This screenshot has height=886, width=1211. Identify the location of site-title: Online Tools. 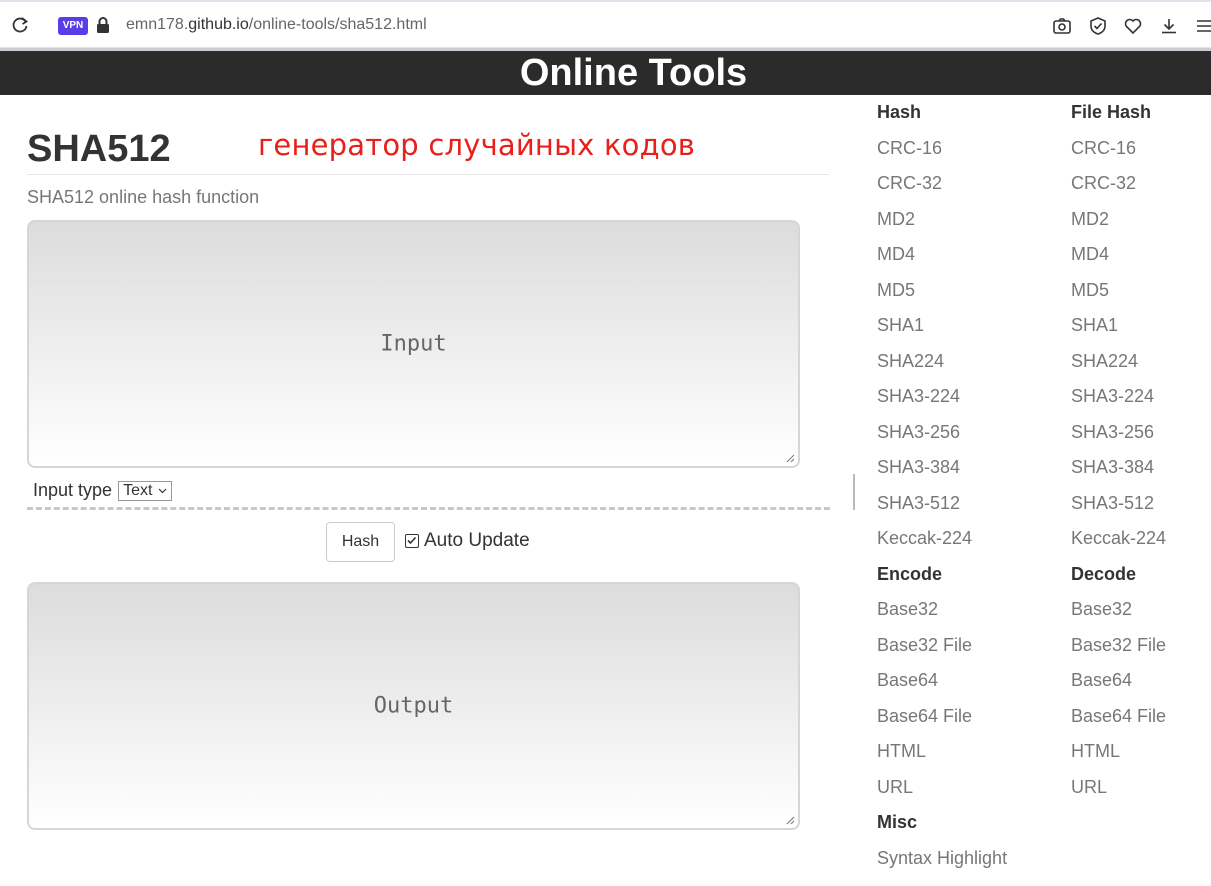
(605, 73).